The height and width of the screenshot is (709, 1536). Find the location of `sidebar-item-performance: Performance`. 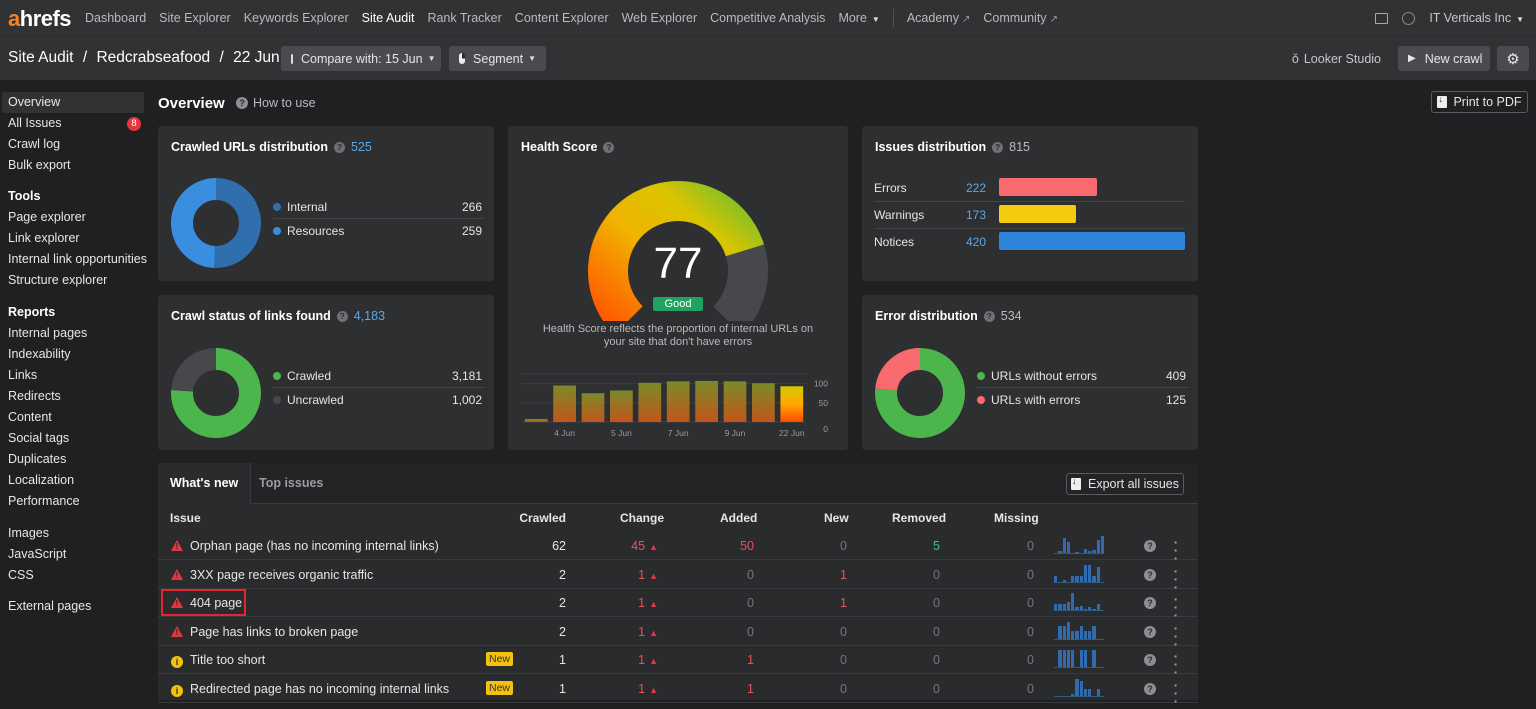

sidebar-item-performance: Performance is located at coordinates (44, 501).